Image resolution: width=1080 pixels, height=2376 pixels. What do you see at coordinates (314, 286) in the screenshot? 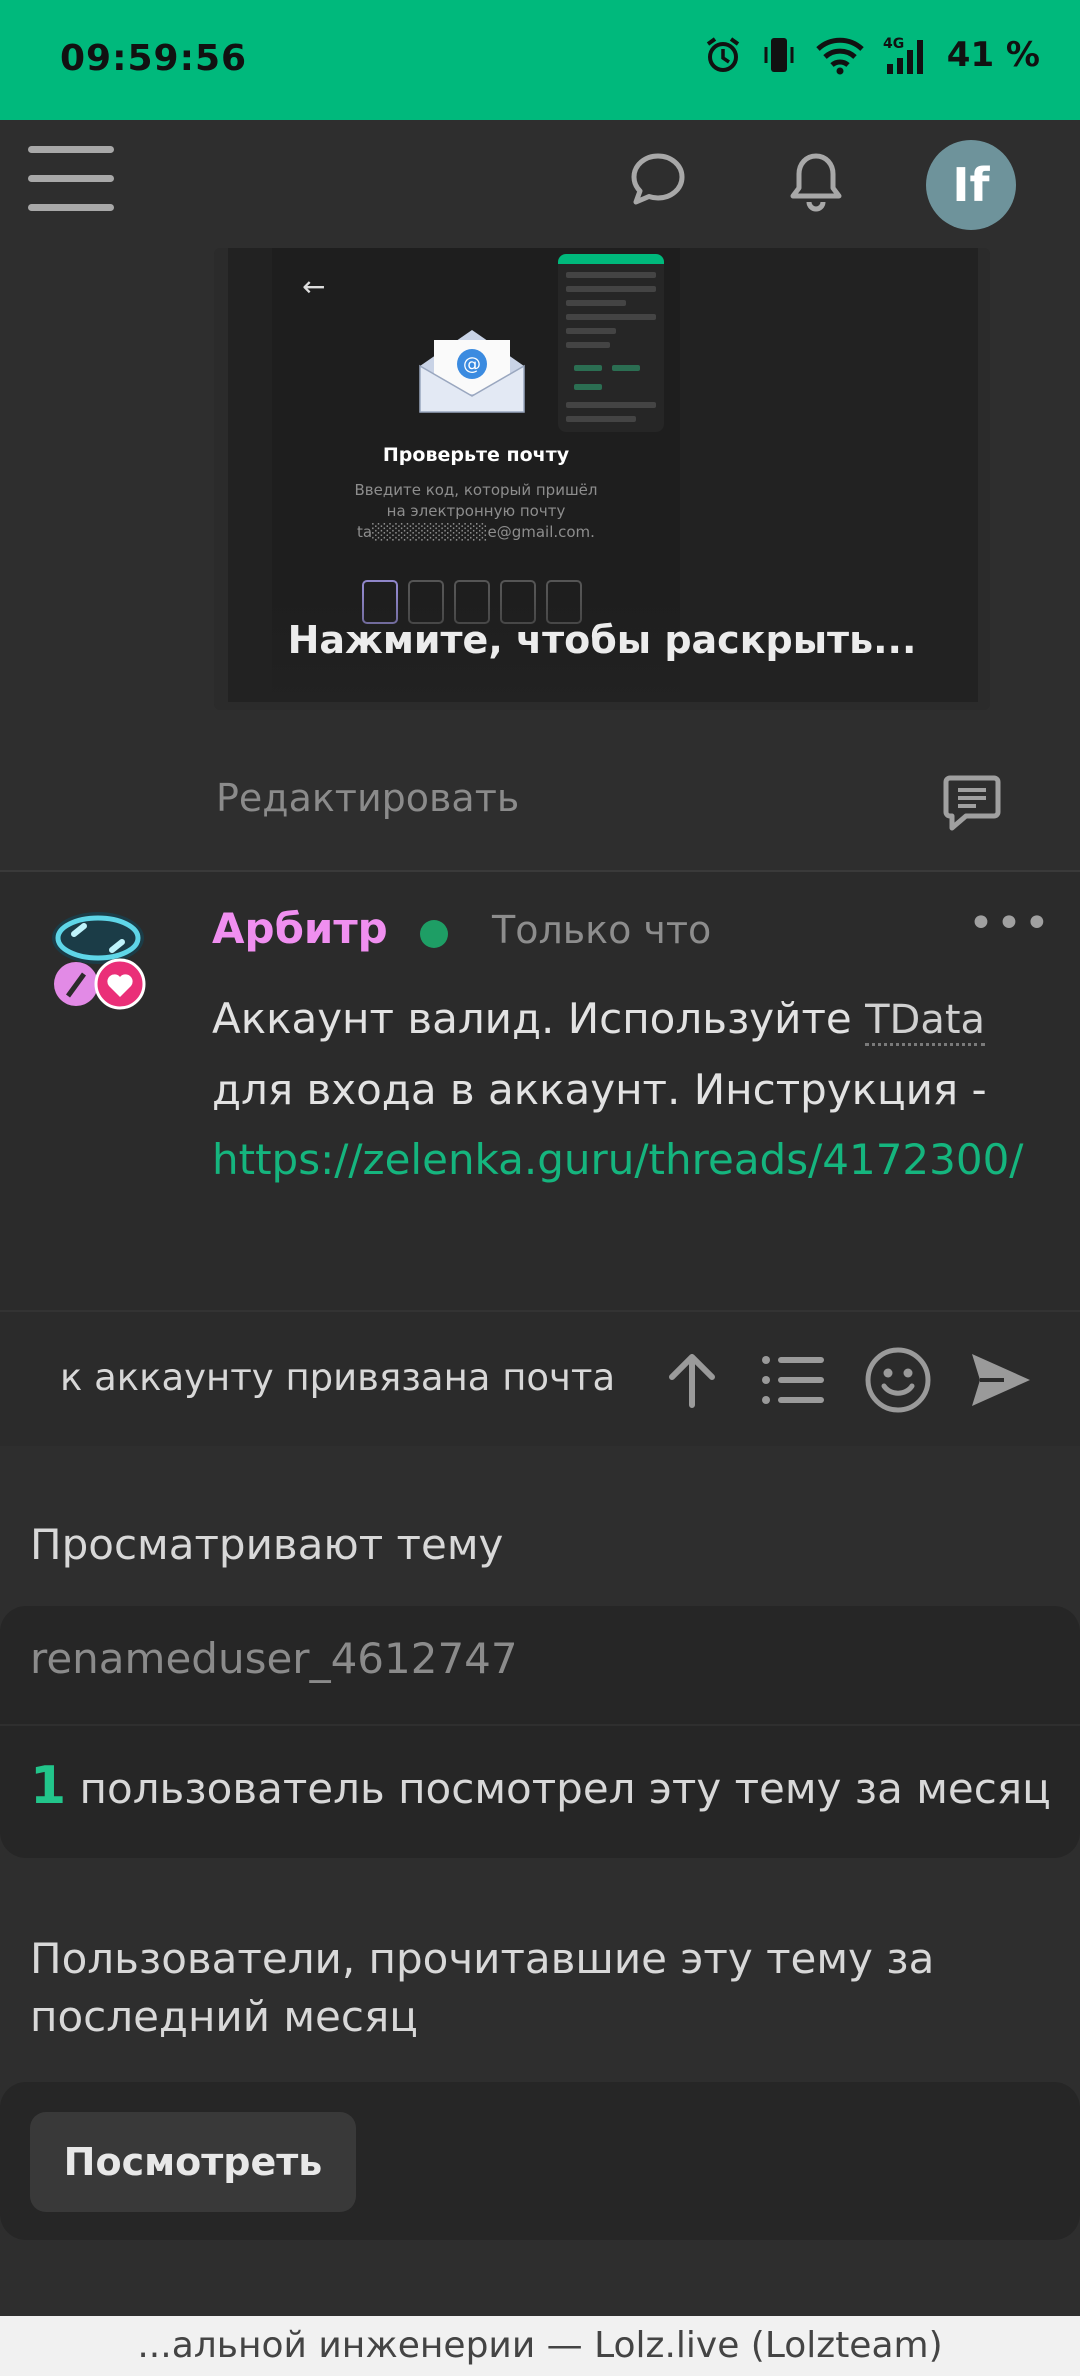
I see `back-arrow-icon: ←` at bounding box center [314, 286].